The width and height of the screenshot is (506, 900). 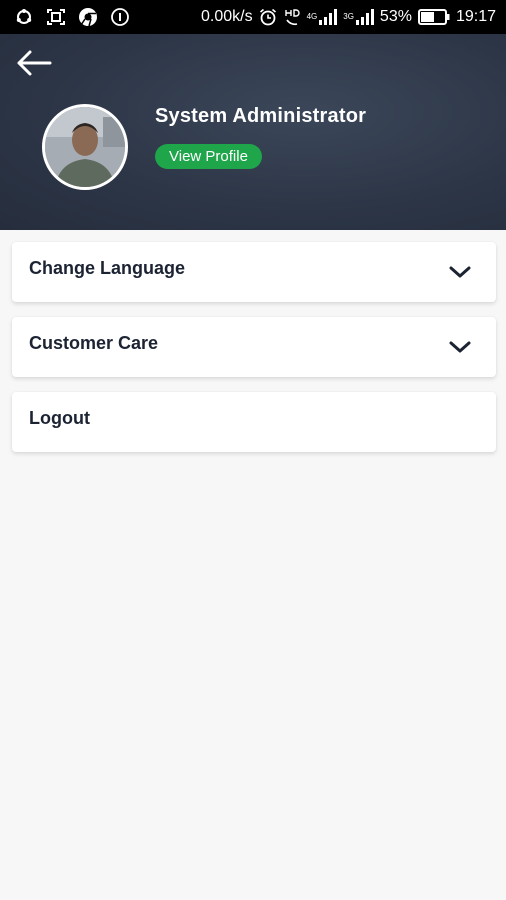 I want to click on menu-item-logout: Logout, so click(x=254, y=422).